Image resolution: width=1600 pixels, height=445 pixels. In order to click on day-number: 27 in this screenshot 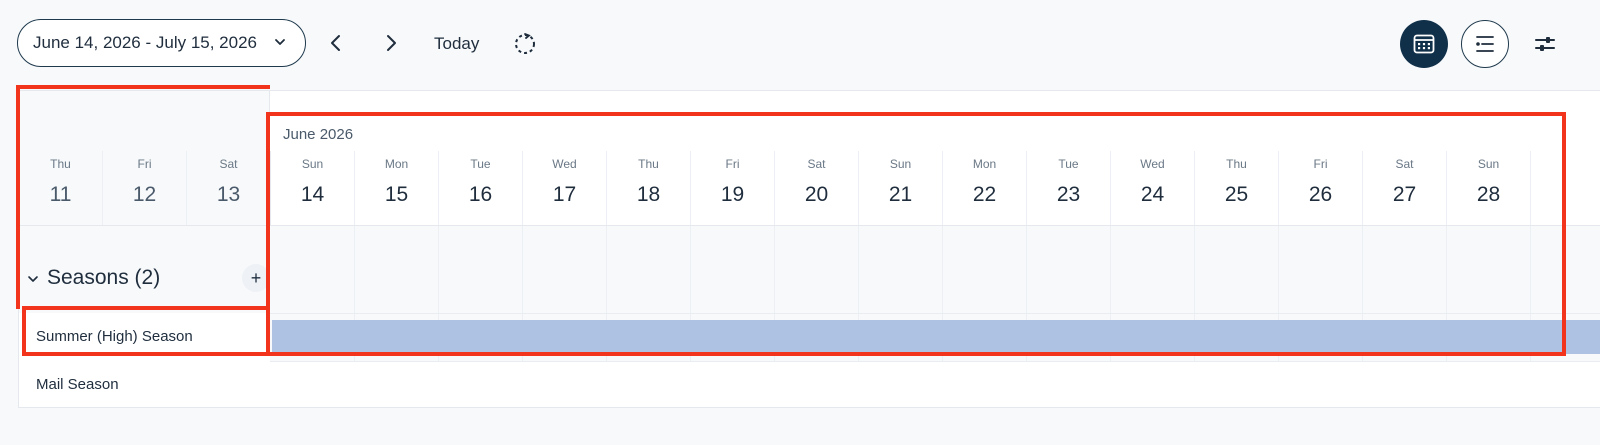, I will do `click(1404, 194)`.